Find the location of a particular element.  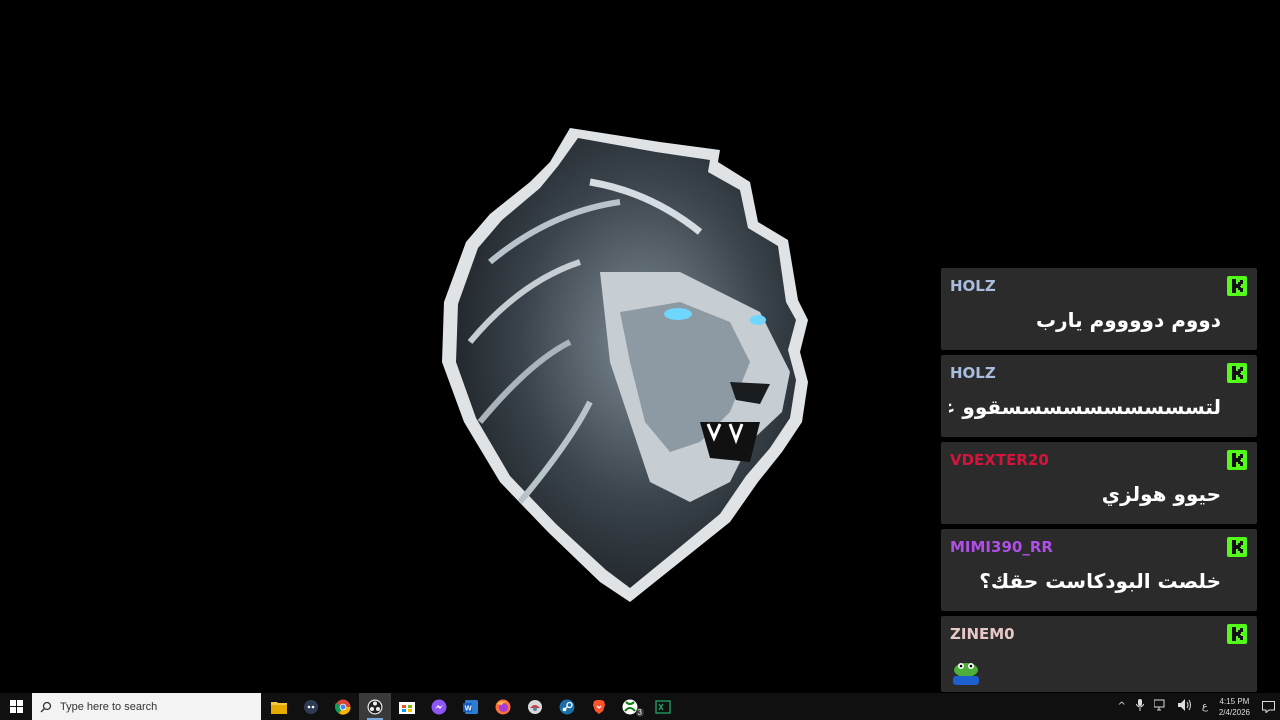

steam-icon is located at coordinates (567, 706).